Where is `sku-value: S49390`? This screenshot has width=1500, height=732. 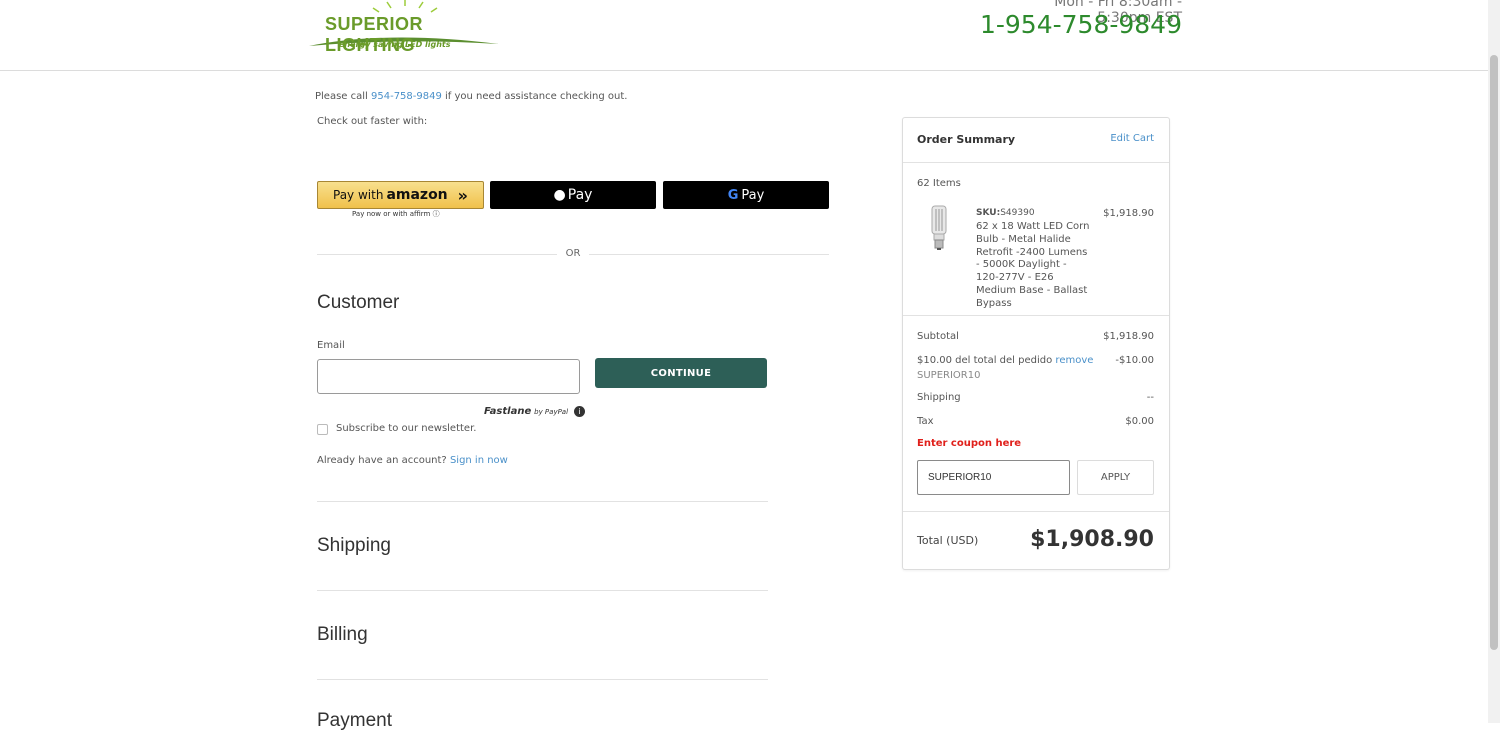 sku-value: S49390 is located at coordinates (1017, 213).